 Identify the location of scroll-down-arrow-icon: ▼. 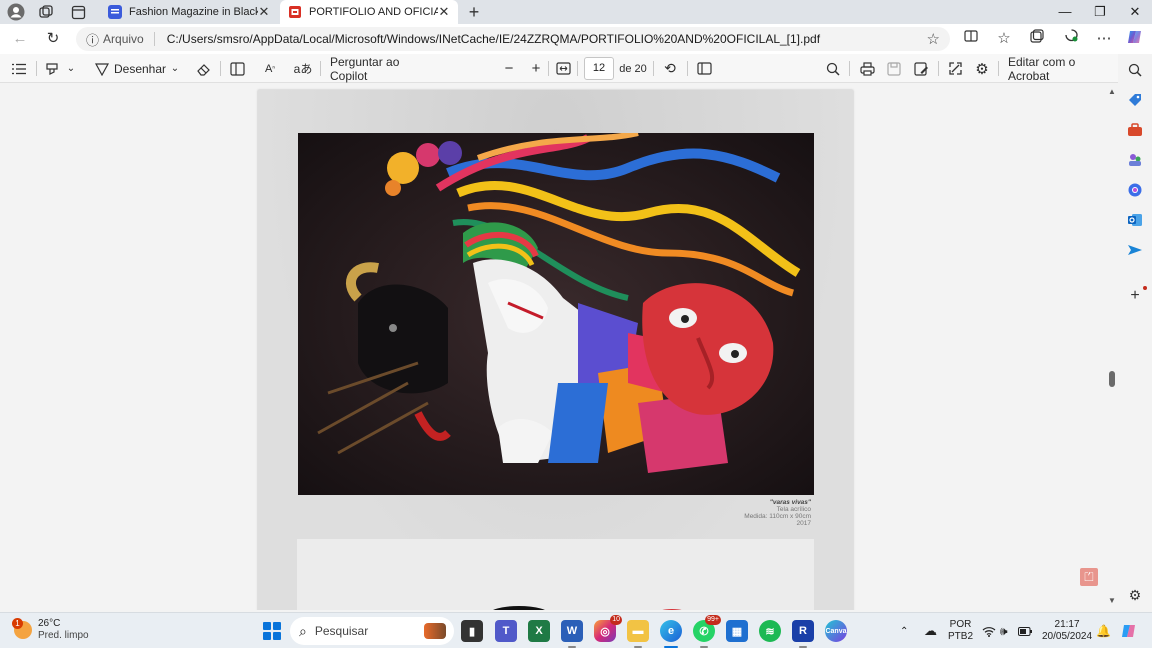
(1112, 600).